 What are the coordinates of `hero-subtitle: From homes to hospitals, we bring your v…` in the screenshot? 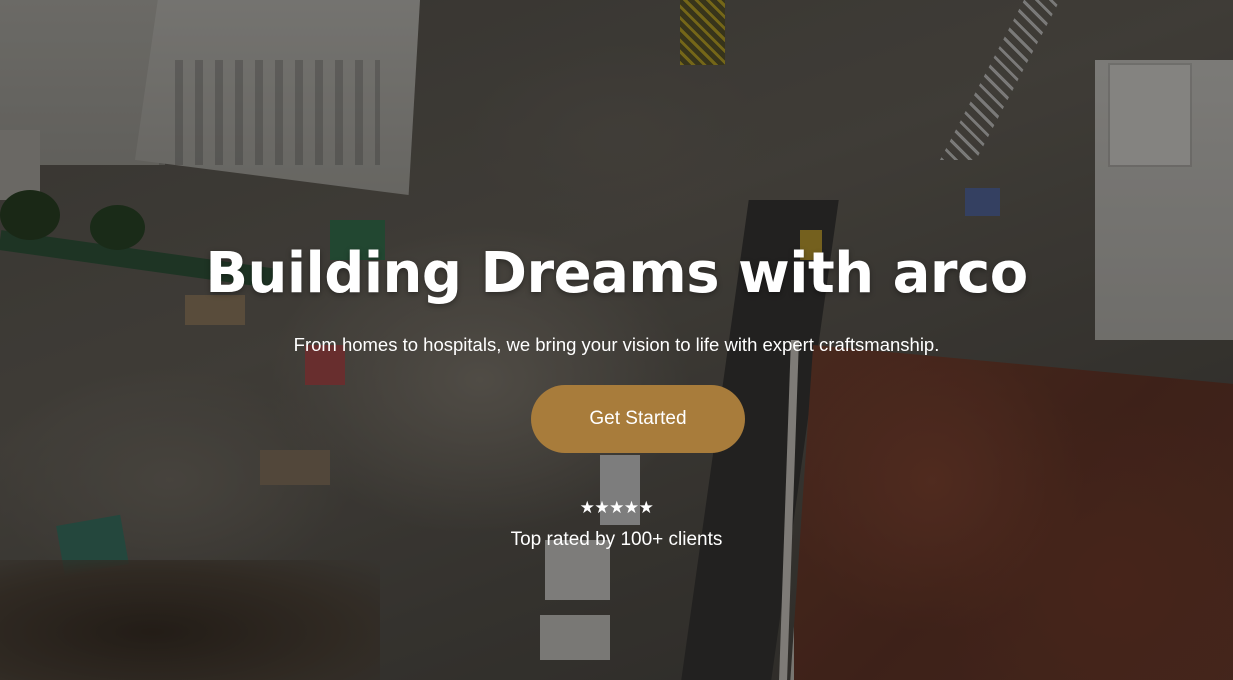 It's located at (616, 344).